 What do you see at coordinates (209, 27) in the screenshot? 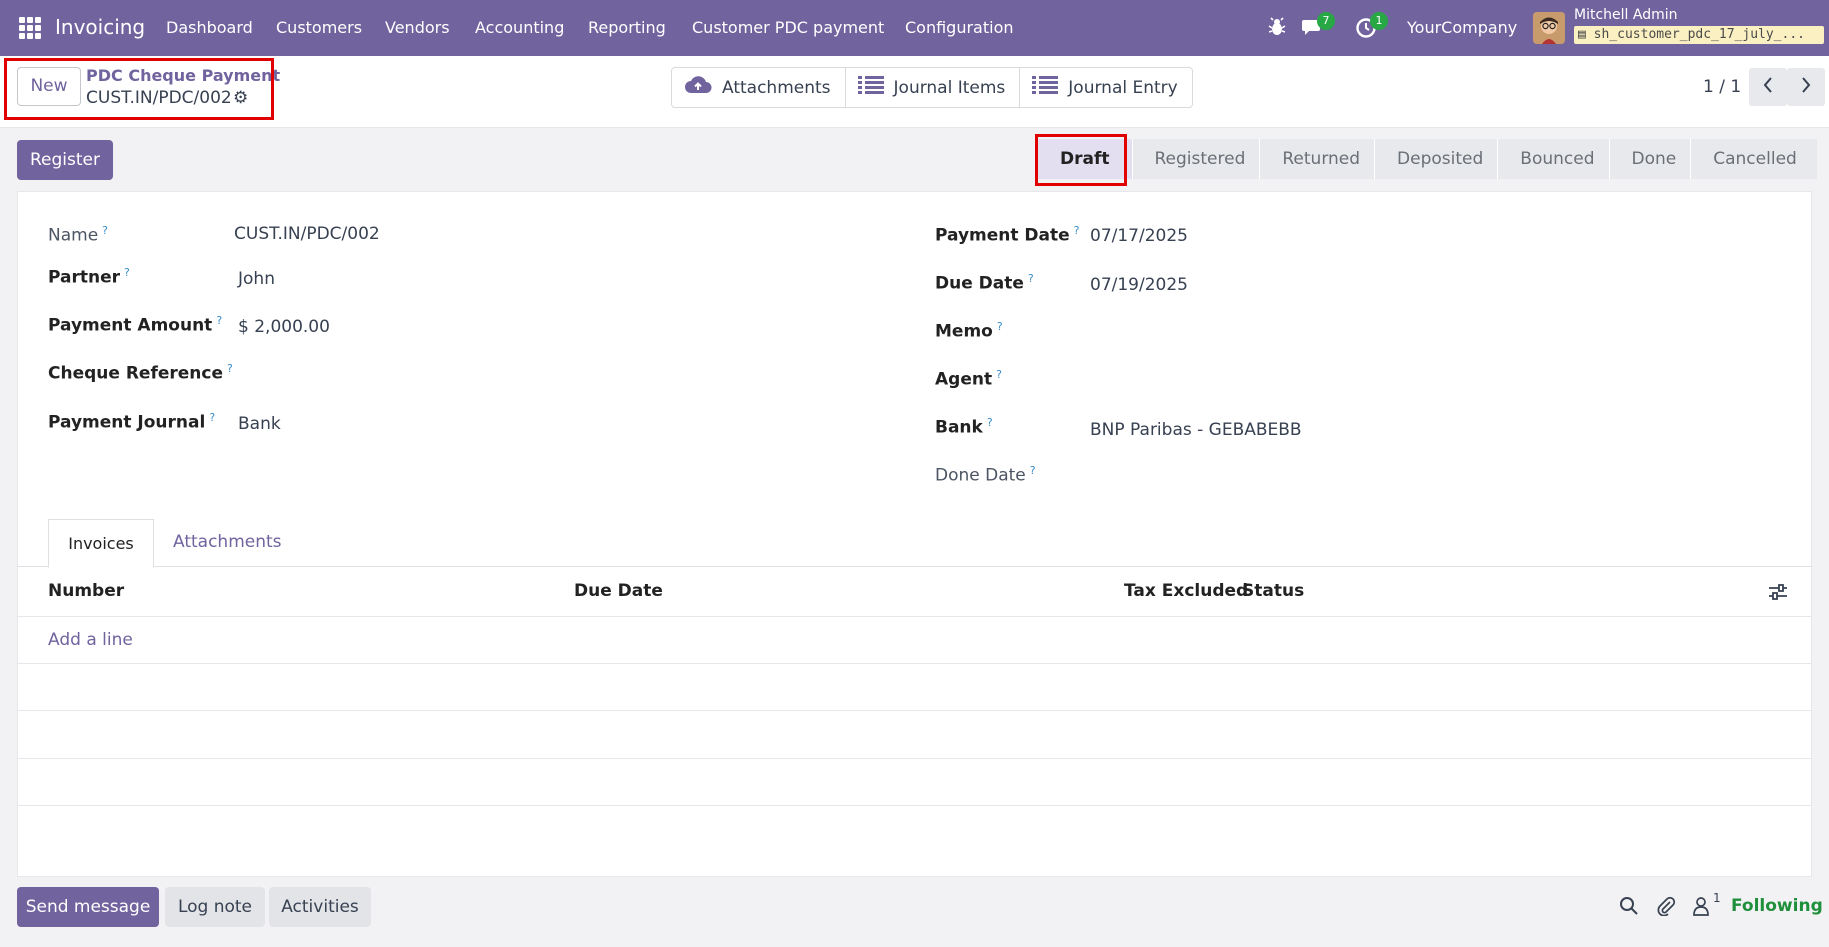
I see `menu-dashboard: Dashboard` at bounding box center [209, 27].